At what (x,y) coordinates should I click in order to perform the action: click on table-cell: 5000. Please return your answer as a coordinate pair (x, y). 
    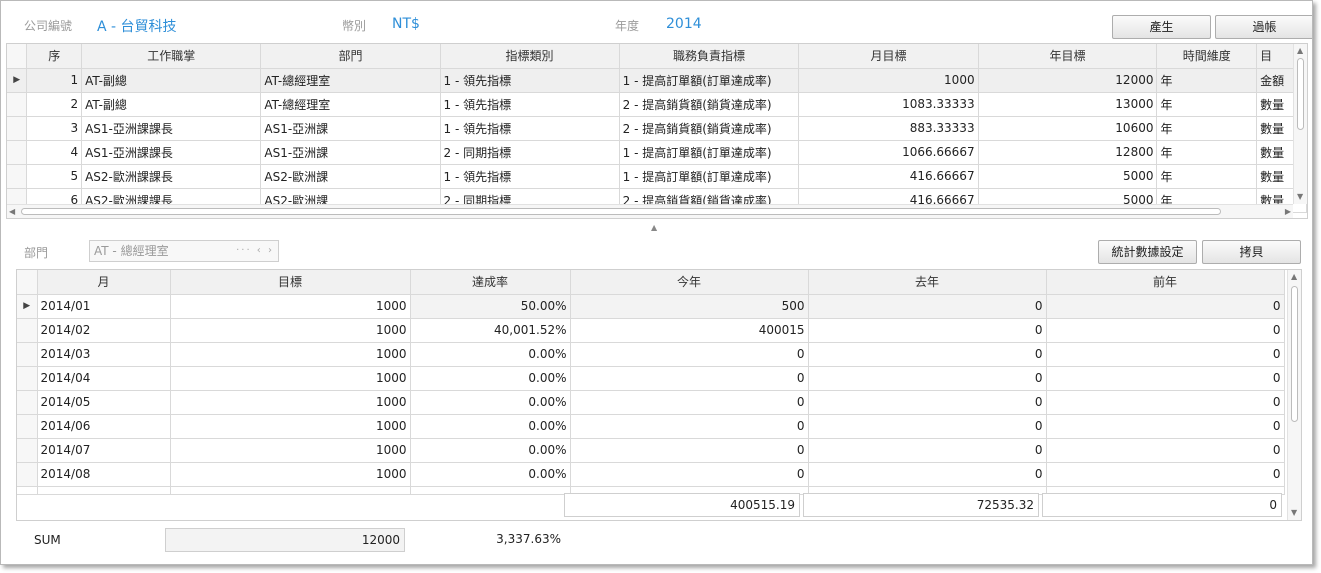
    Looking at the image, I should click on (1068, 176).